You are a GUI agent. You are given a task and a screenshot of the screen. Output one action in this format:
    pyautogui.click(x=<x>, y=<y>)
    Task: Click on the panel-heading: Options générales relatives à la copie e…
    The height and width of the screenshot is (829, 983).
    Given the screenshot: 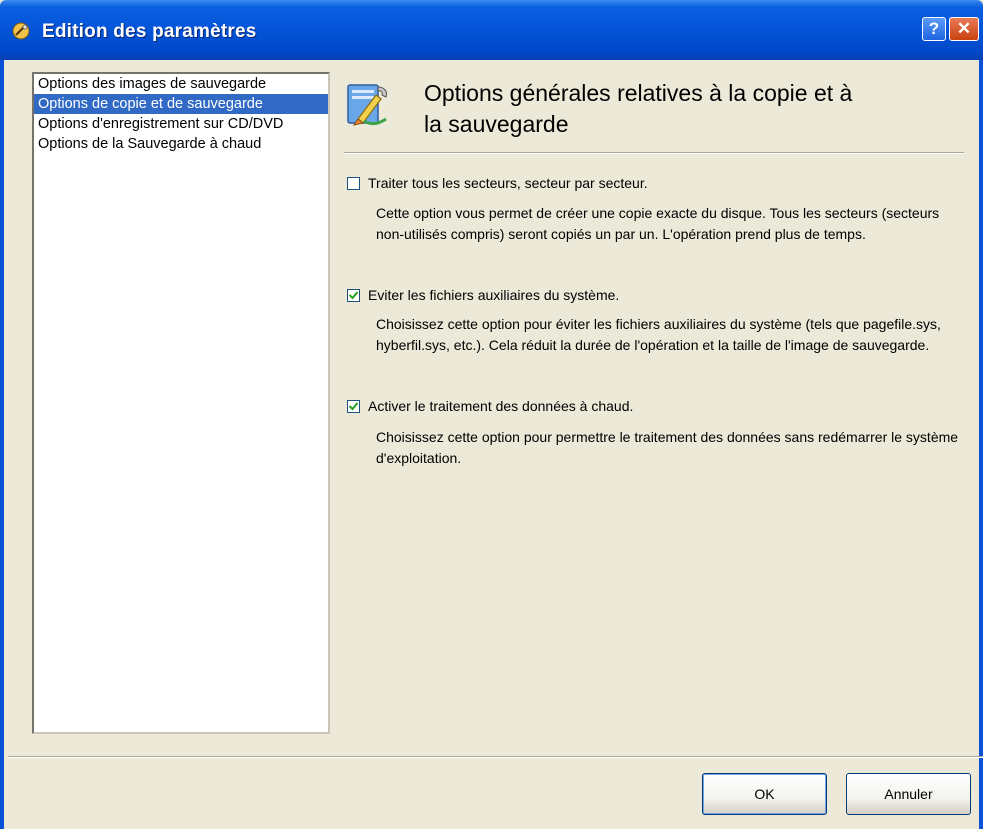 What is the action you would take?
    pyautogui.click(x=694, y=109)
    